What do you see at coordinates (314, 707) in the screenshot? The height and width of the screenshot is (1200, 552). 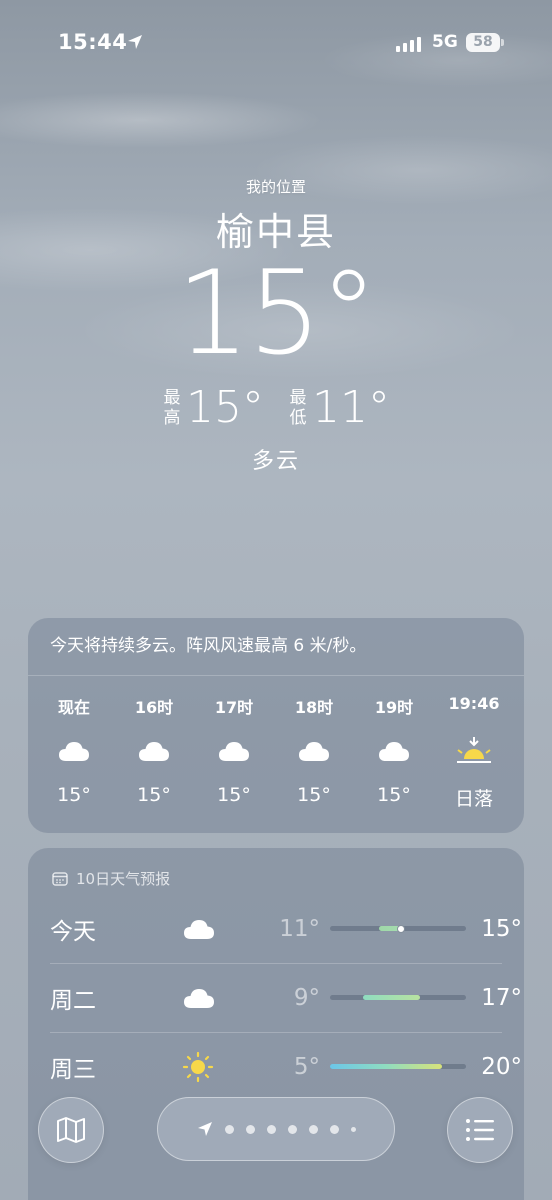 I see `hour-label: 18时` at bounding box center [314, 707].